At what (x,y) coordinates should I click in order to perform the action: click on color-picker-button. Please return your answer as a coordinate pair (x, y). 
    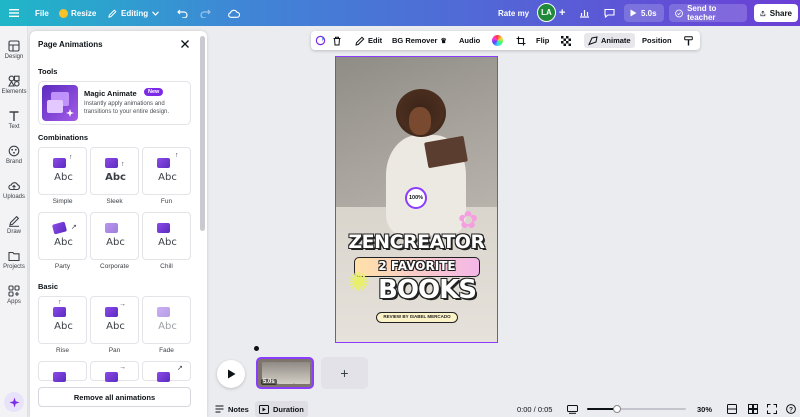
    Looking at the image, I should click on (497, 40).